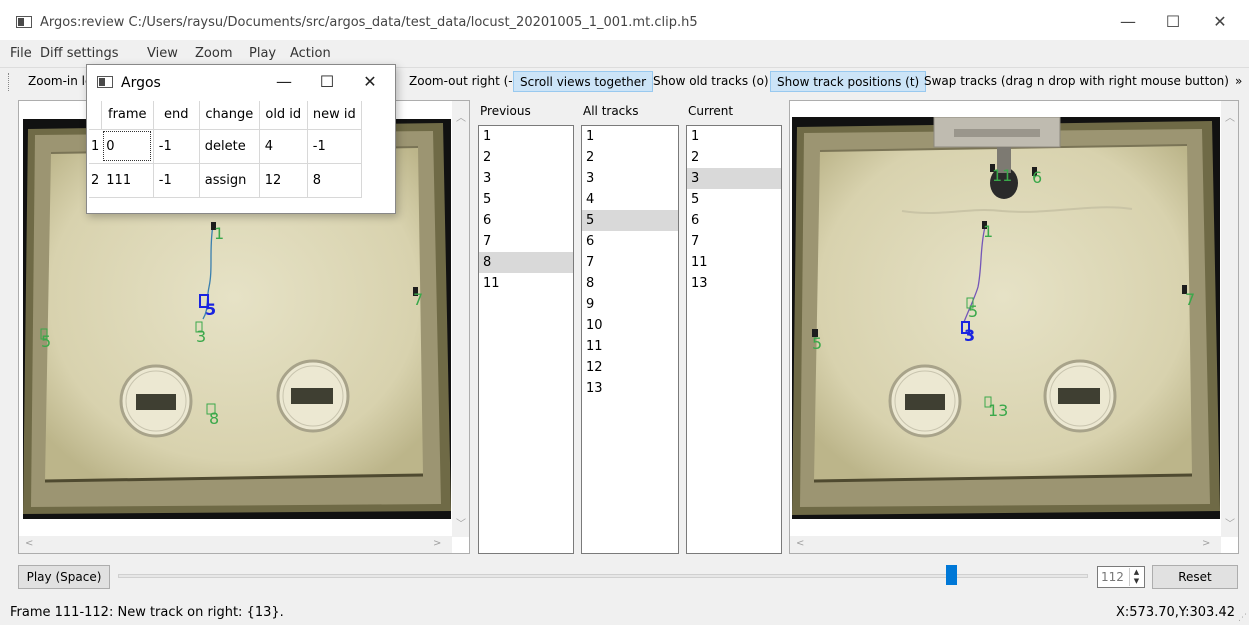 The width and height of the screenshot is (1249, 625). Describe the element at coordinates (283, 146) in the screenshot. I see `table-cell: 4` at that location.